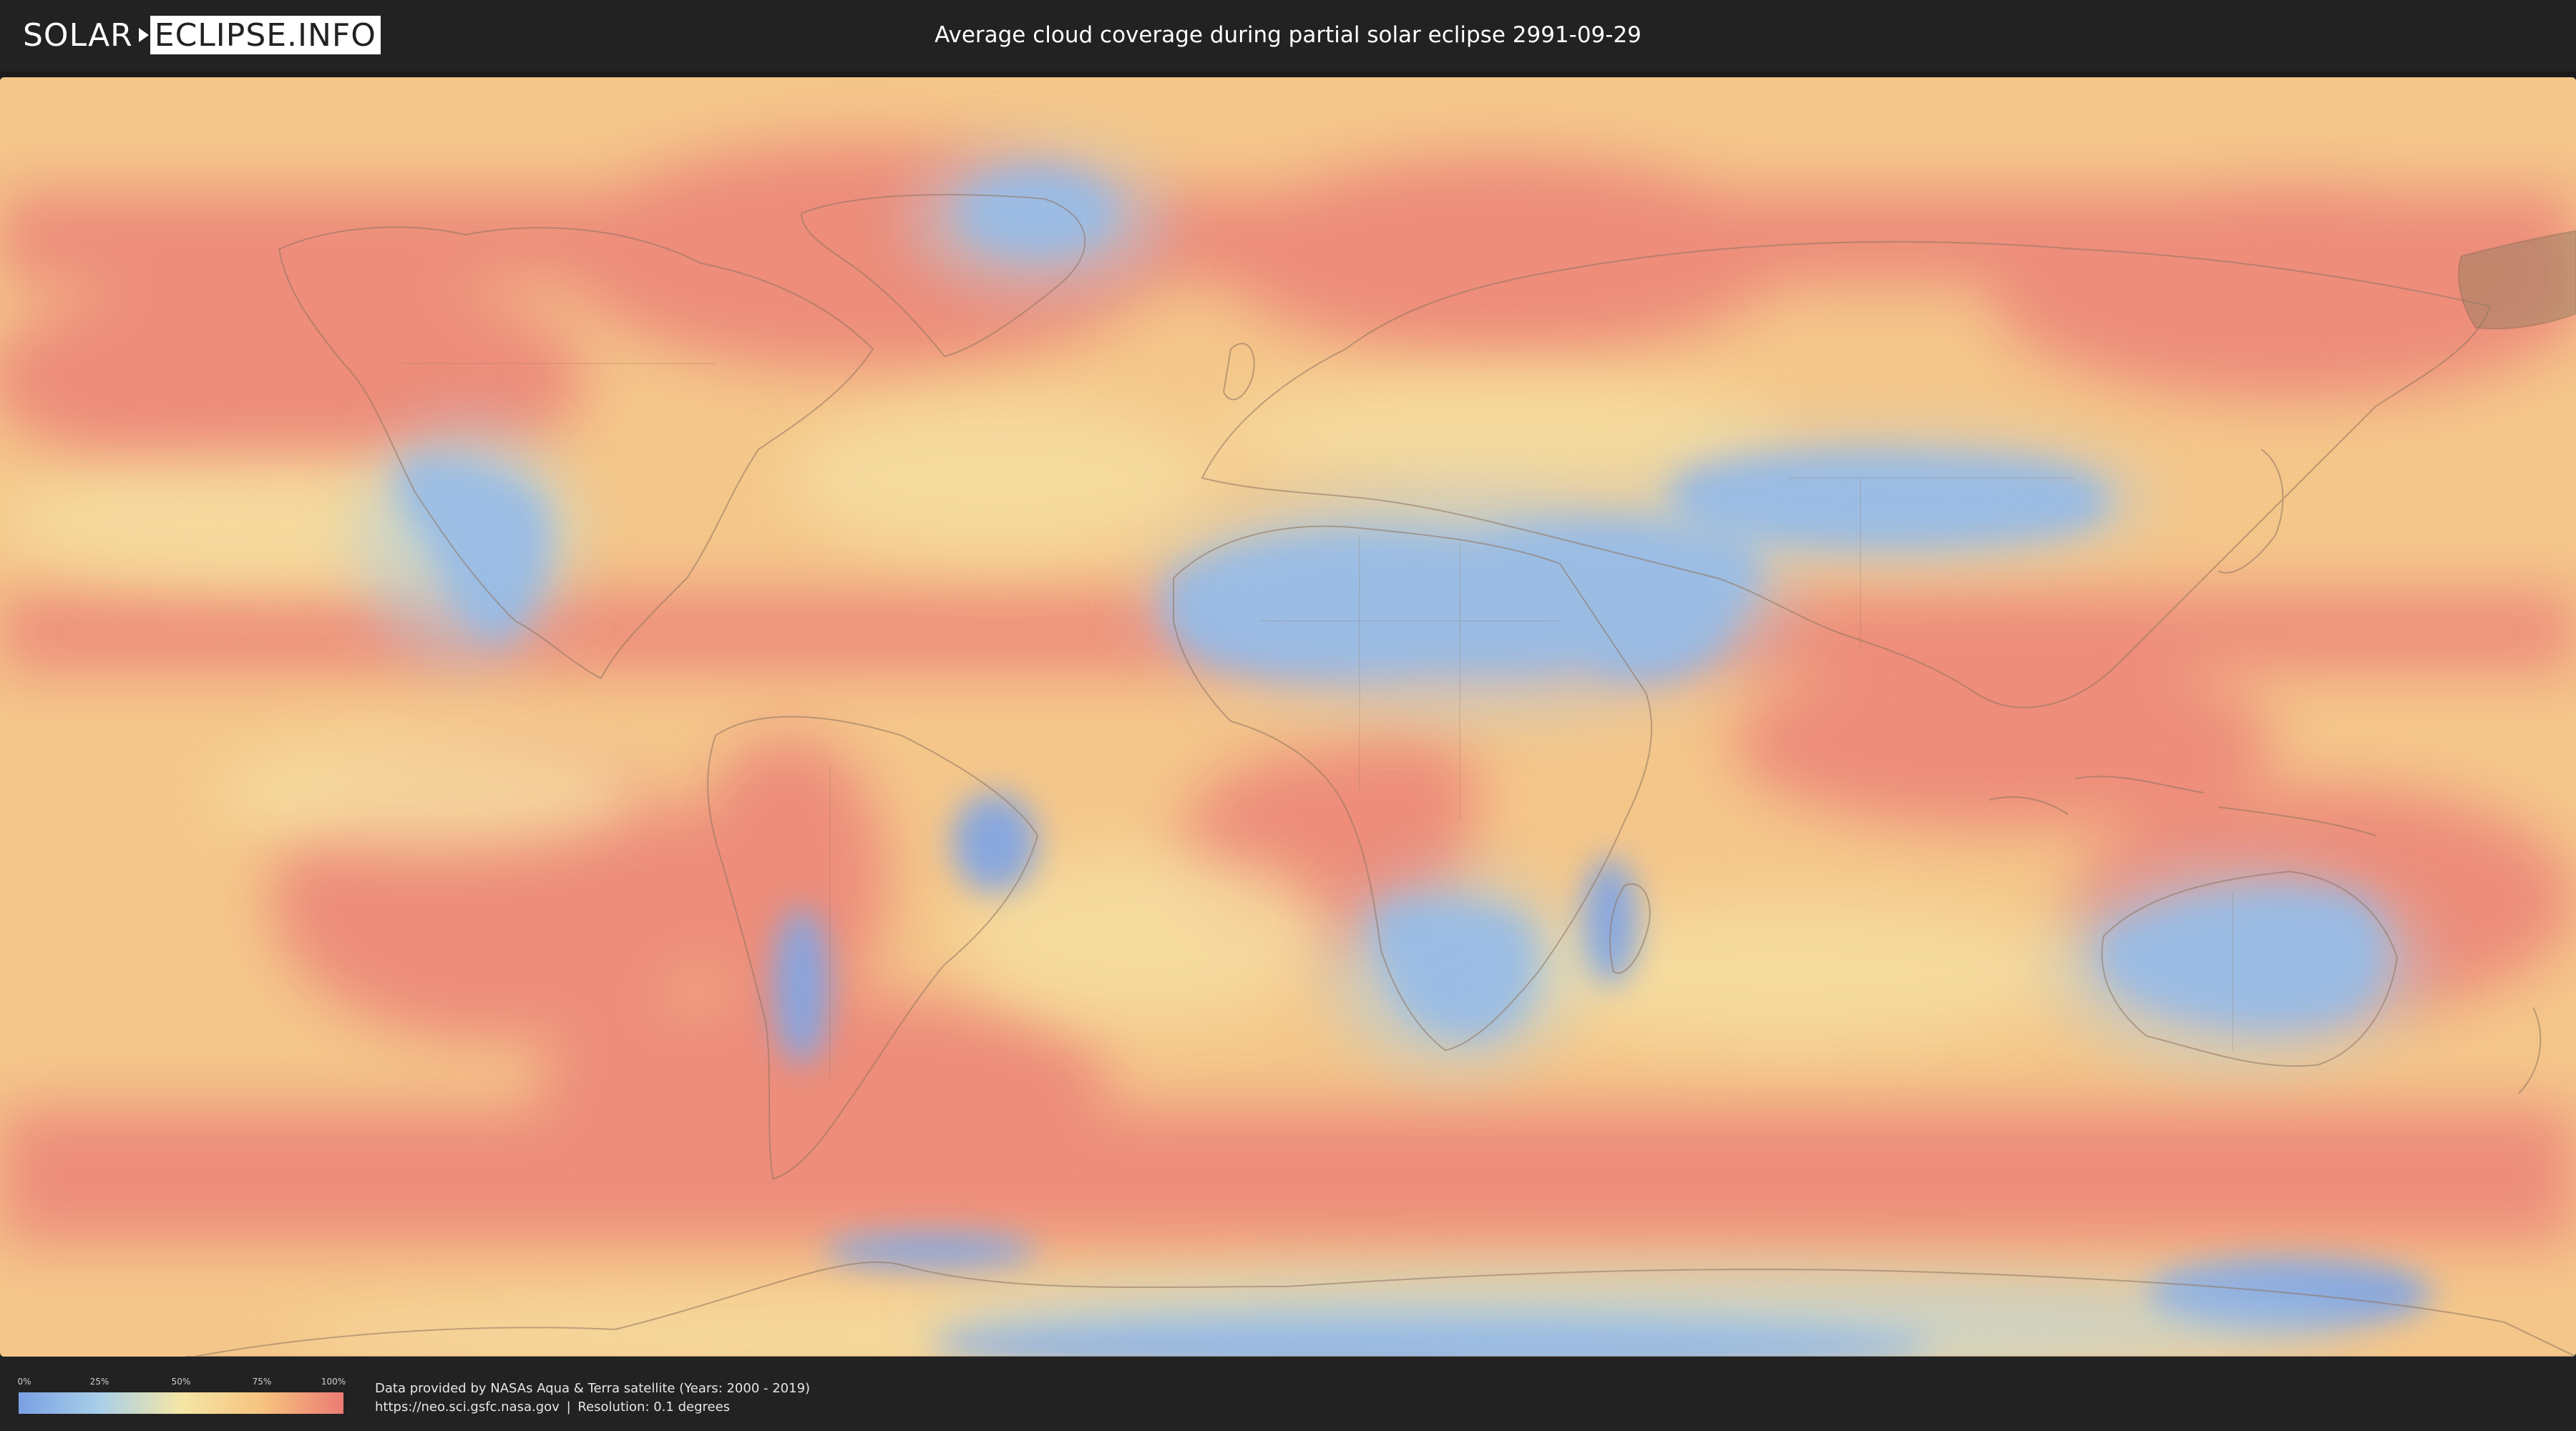 Image resolution: width=2576 pixels, height=1431 pixels. Describe the element at coordinates (333, 1382) in the screenshot. I see `legend-tick-100: 100%` at that location.